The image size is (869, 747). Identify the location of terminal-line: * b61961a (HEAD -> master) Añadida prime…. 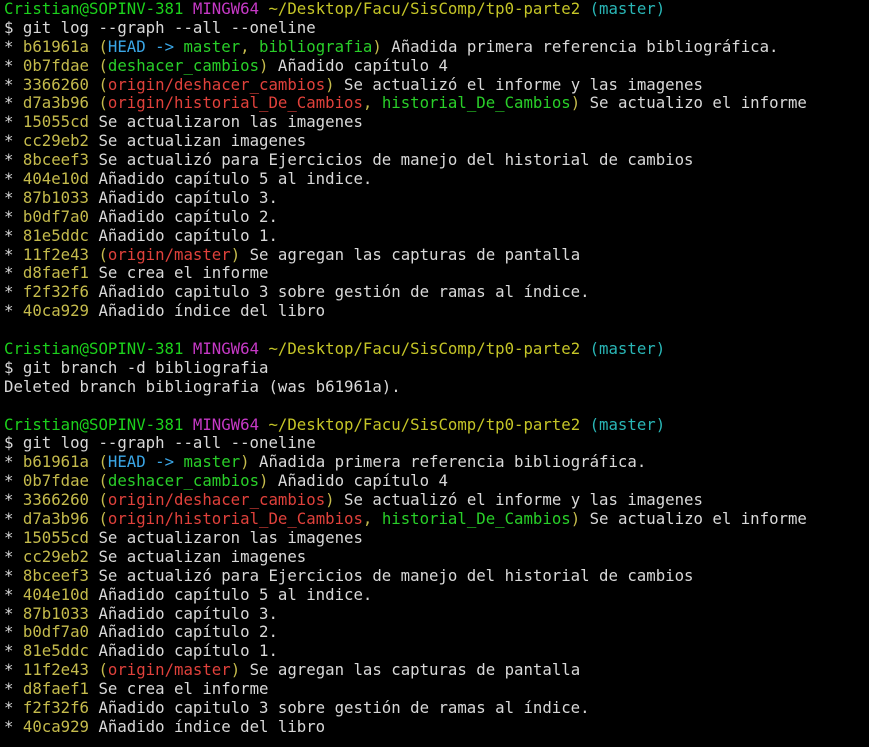
(436, 462).